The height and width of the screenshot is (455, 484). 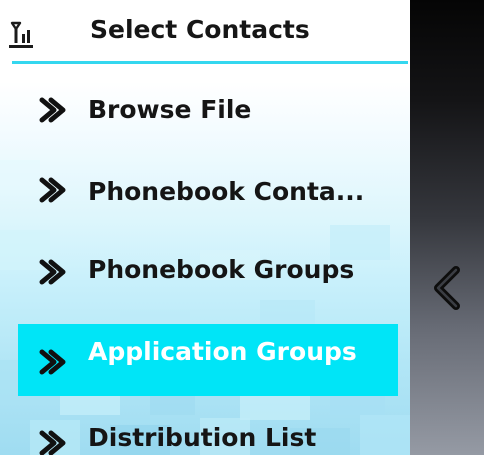 I want to click on menu-item-label: Distribution List, so click(x=202, y=437).